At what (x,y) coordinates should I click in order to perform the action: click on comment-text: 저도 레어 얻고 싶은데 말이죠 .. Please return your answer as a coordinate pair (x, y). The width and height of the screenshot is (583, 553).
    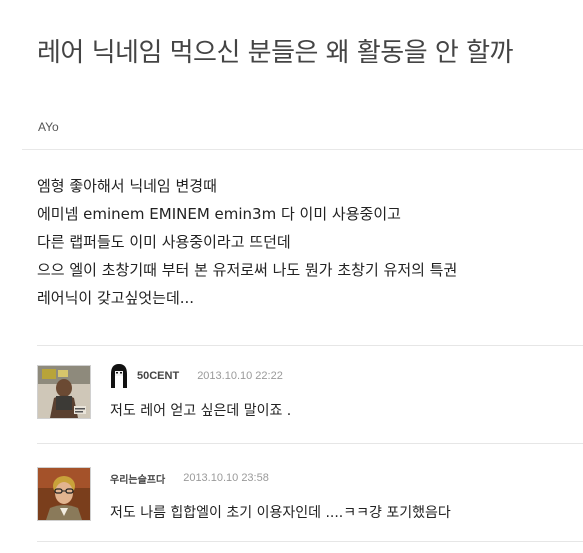
    Looking at the image, I should click on (201, 411).